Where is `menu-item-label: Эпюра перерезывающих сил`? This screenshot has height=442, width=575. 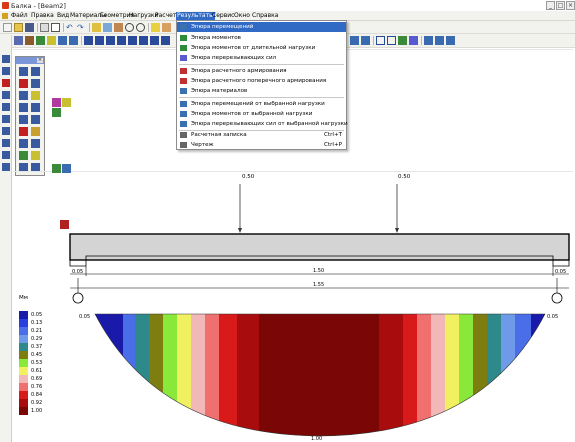
menu-item-label: Эпюра перерезывающих сил is located at coordinates (234, 58).